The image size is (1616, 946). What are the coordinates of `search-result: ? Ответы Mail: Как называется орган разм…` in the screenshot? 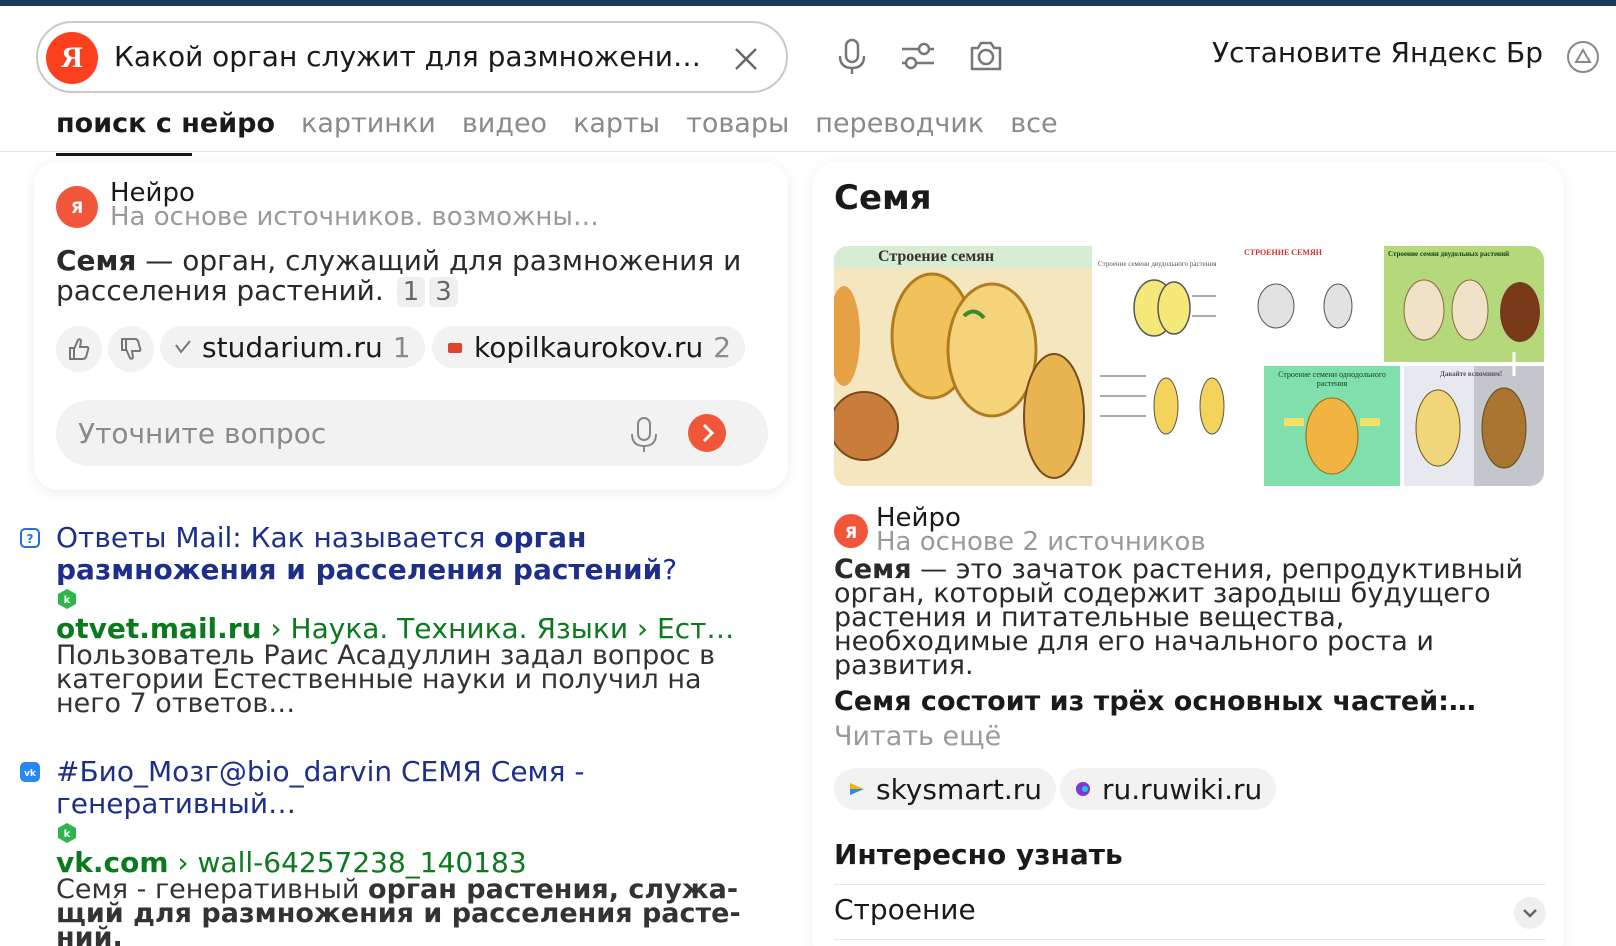 It's located at (390, 622).